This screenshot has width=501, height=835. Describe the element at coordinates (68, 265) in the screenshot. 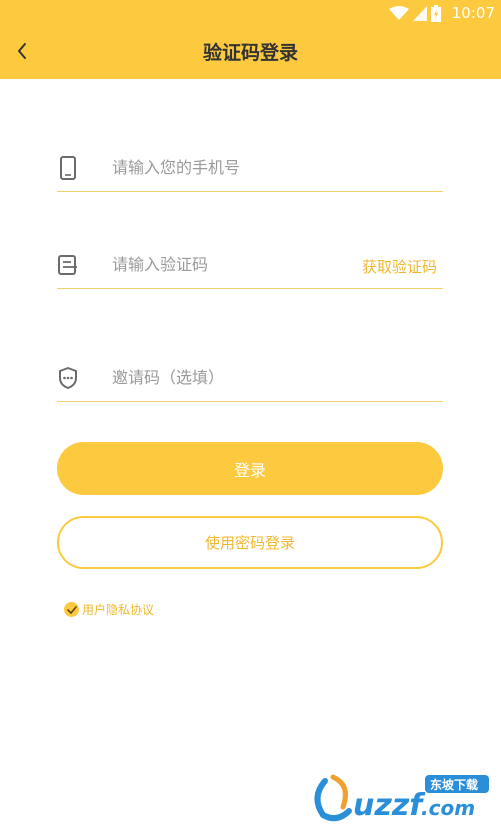

I see `code-icon` at that location.